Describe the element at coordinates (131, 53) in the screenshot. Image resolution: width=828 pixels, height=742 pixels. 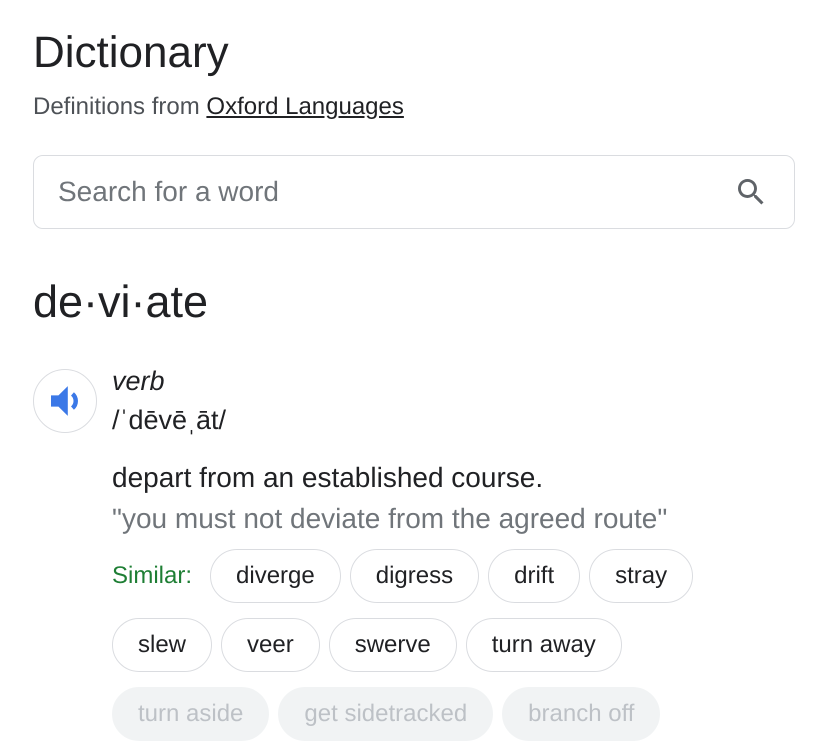
I see `dictionary-title: Dictionary` at that location.